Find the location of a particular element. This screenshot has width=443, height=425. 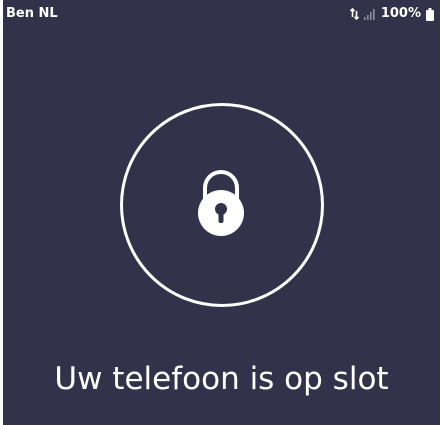

battery-percentage: 100% is located at coordinates (400, 13).